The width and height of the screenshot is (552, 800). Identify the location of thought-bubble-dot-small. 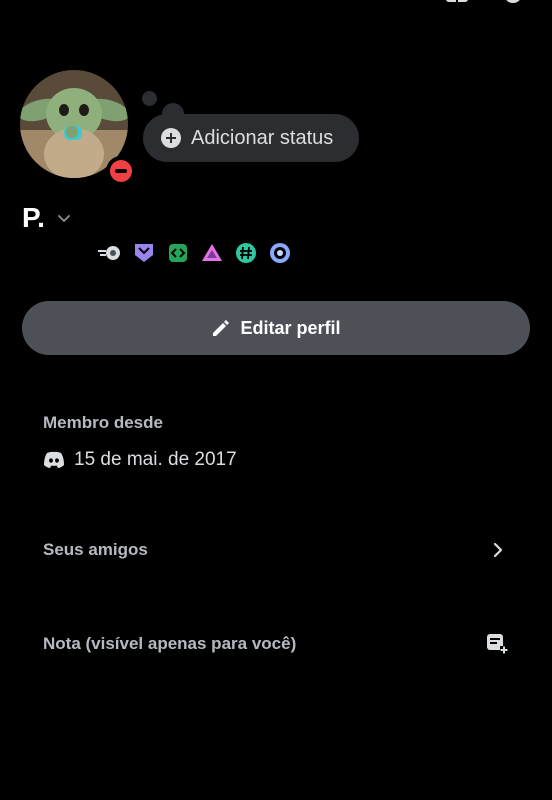
(149, 98).